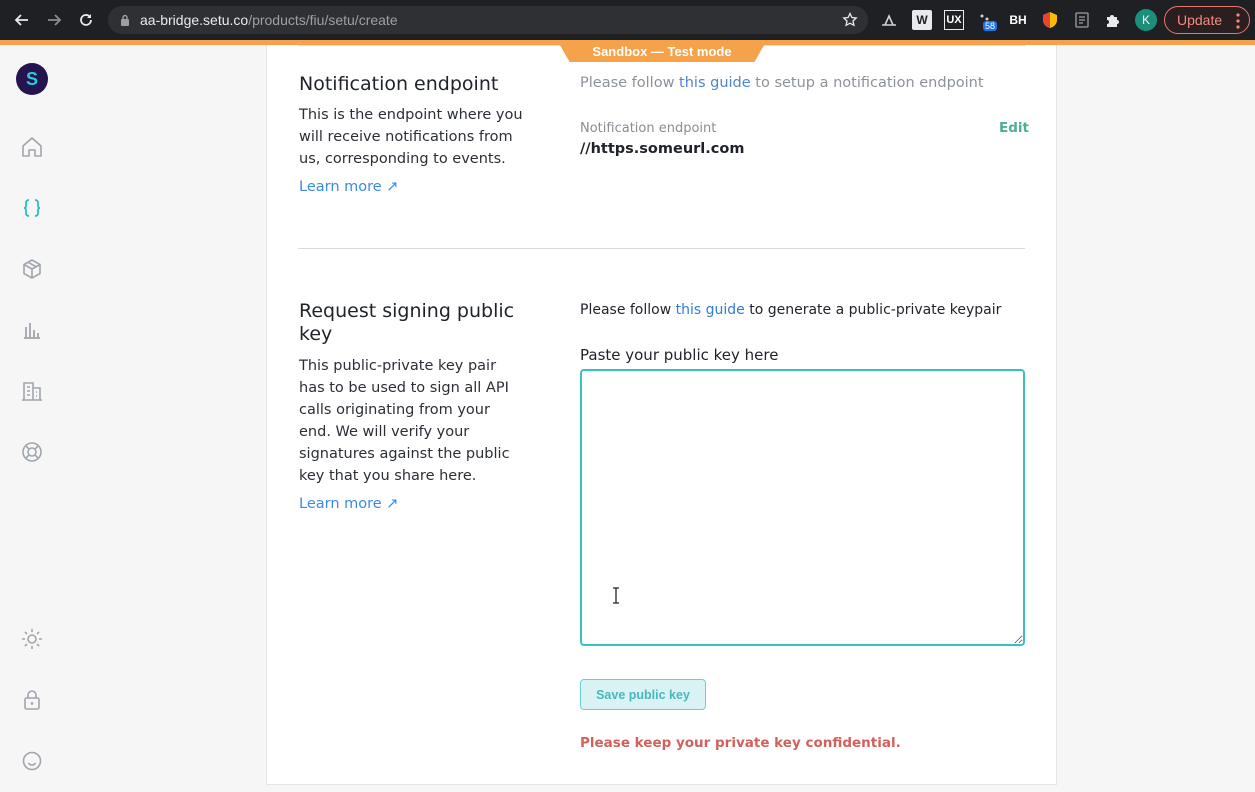  What do you see at coordinates (867, 83) in the screenshot?
I see `guide-suffix: to setup a notification endpoint` at bounding box center [867, 83].